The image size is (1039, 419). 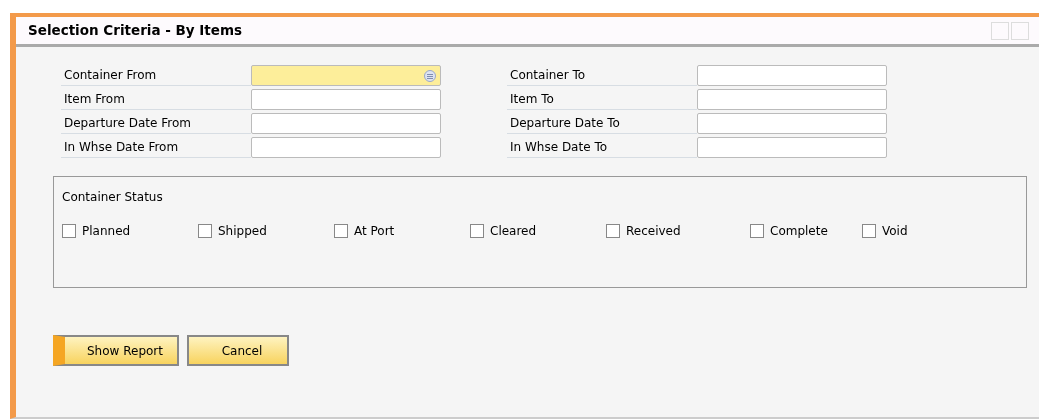 What do you see at coordinates (602, 75) in the screenshot?
I see `field-label: Container To` at bounding box center [602, 75].